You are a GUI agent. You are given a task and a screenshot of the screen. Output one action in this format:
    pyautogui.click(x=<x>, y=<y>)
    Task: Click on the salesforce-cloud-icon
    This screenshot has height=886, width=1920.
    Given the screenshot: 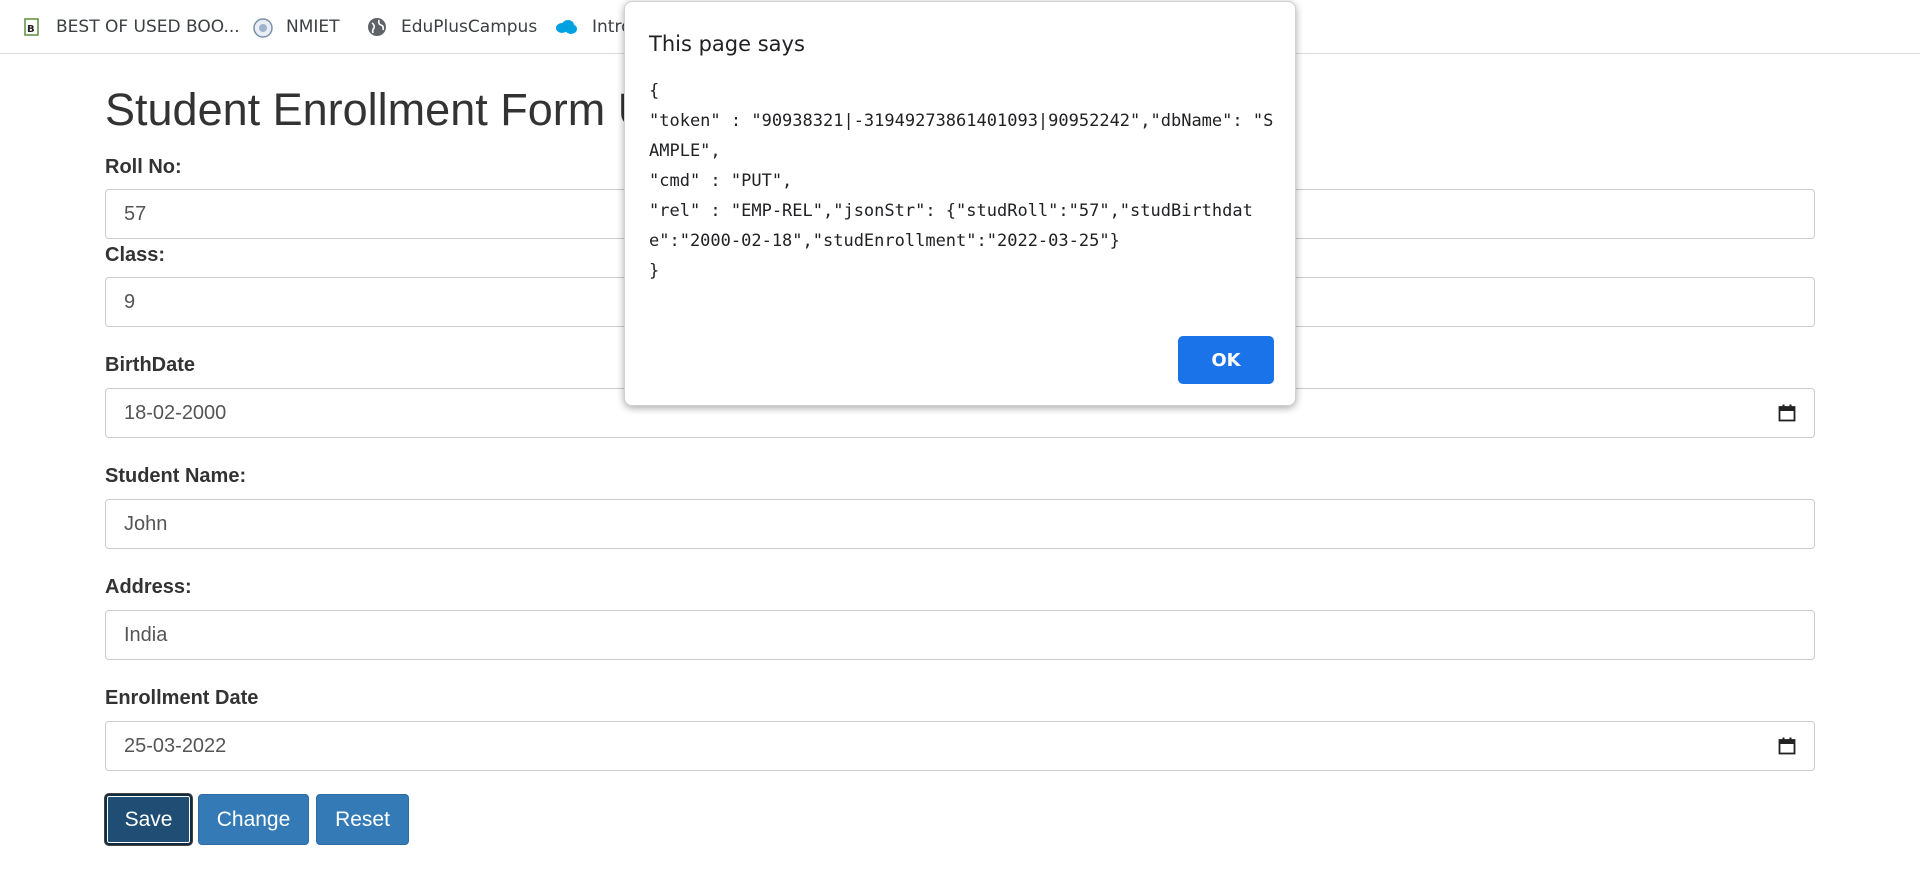 What is the action you would take?
    pyautogui.click(x=566, y=27)
    